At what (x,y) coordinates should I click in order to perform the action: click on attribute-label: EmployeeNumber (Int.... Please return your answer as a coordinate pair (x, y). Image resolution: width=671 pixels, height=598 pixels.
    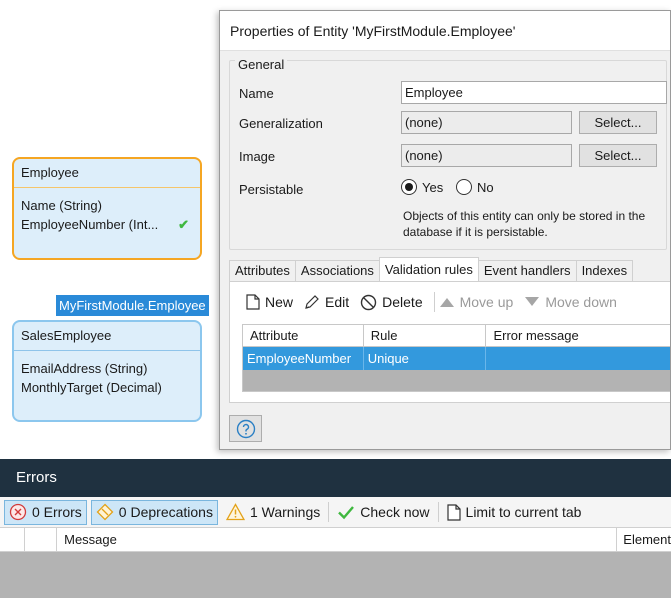
    Looking at the image, I should click on (90, 224).